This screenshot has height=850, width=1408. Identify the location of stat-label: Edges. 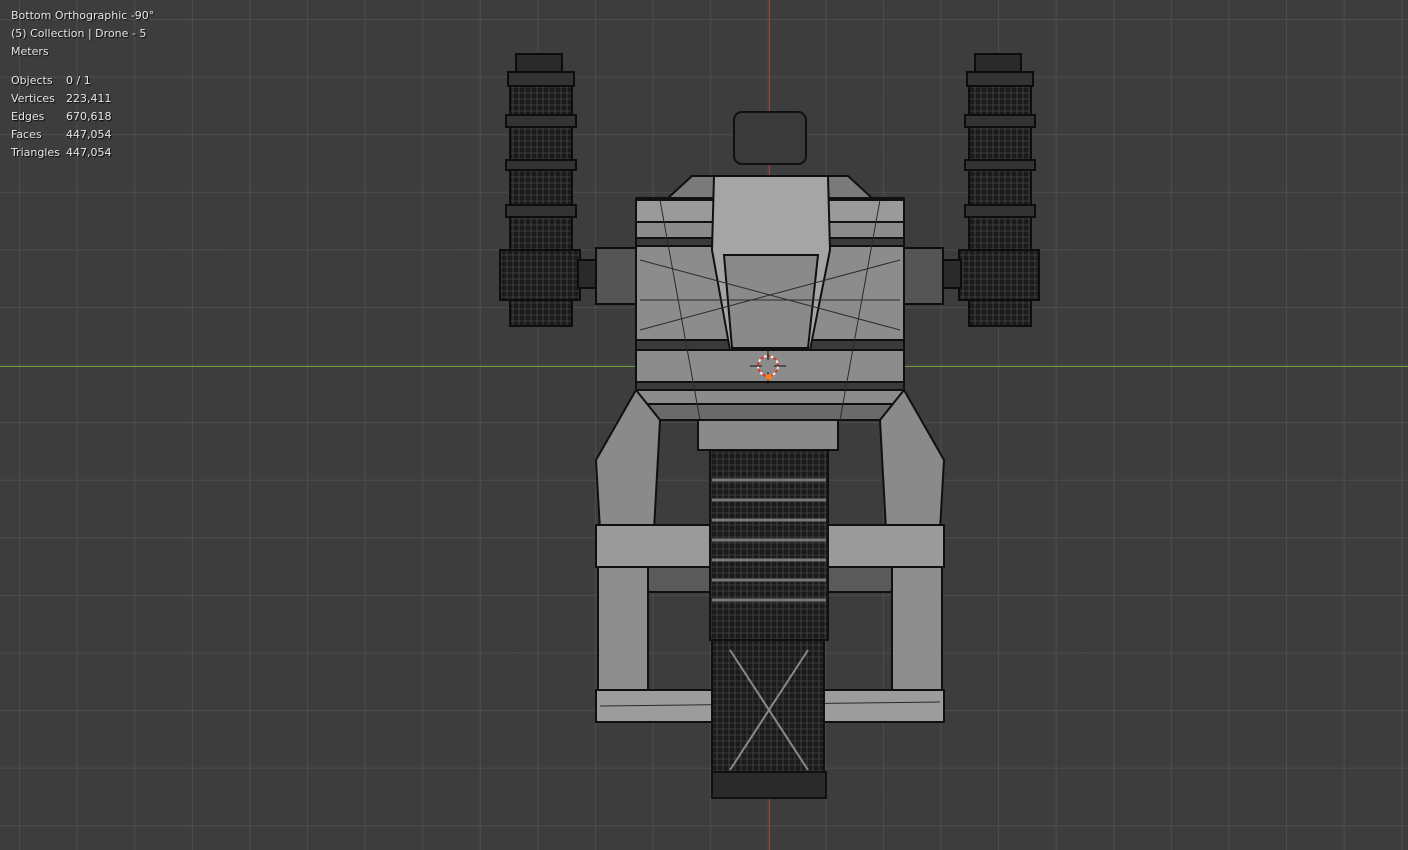
(28, 116).